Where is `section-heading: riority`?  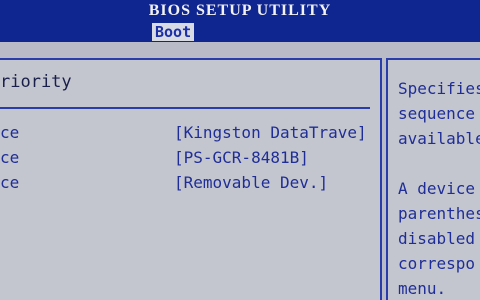
section-heading: riority is located at coordinates (36, 82).